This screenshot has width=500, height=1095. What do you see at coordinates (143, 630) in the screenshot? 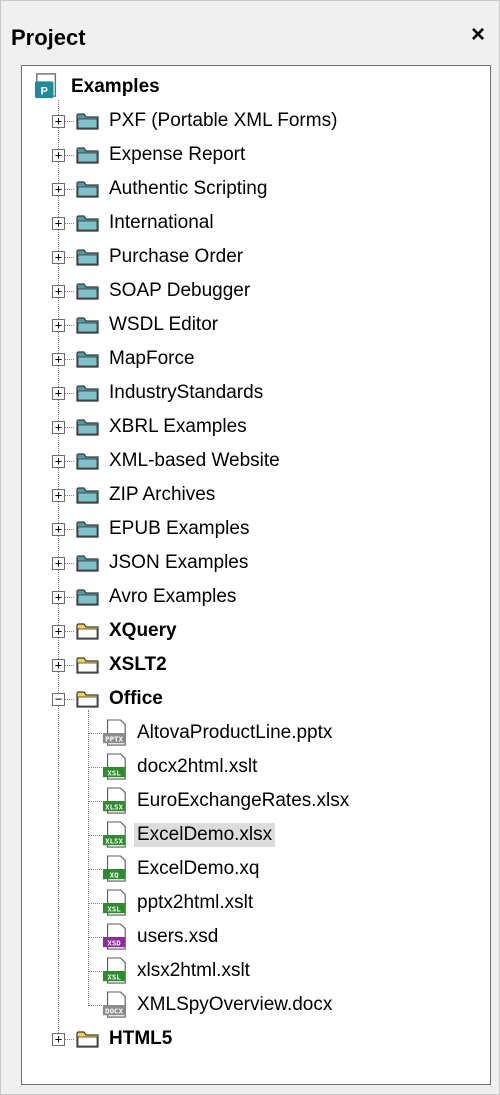
I see `folder-label: XQuery` at bounding box center [143, 630].